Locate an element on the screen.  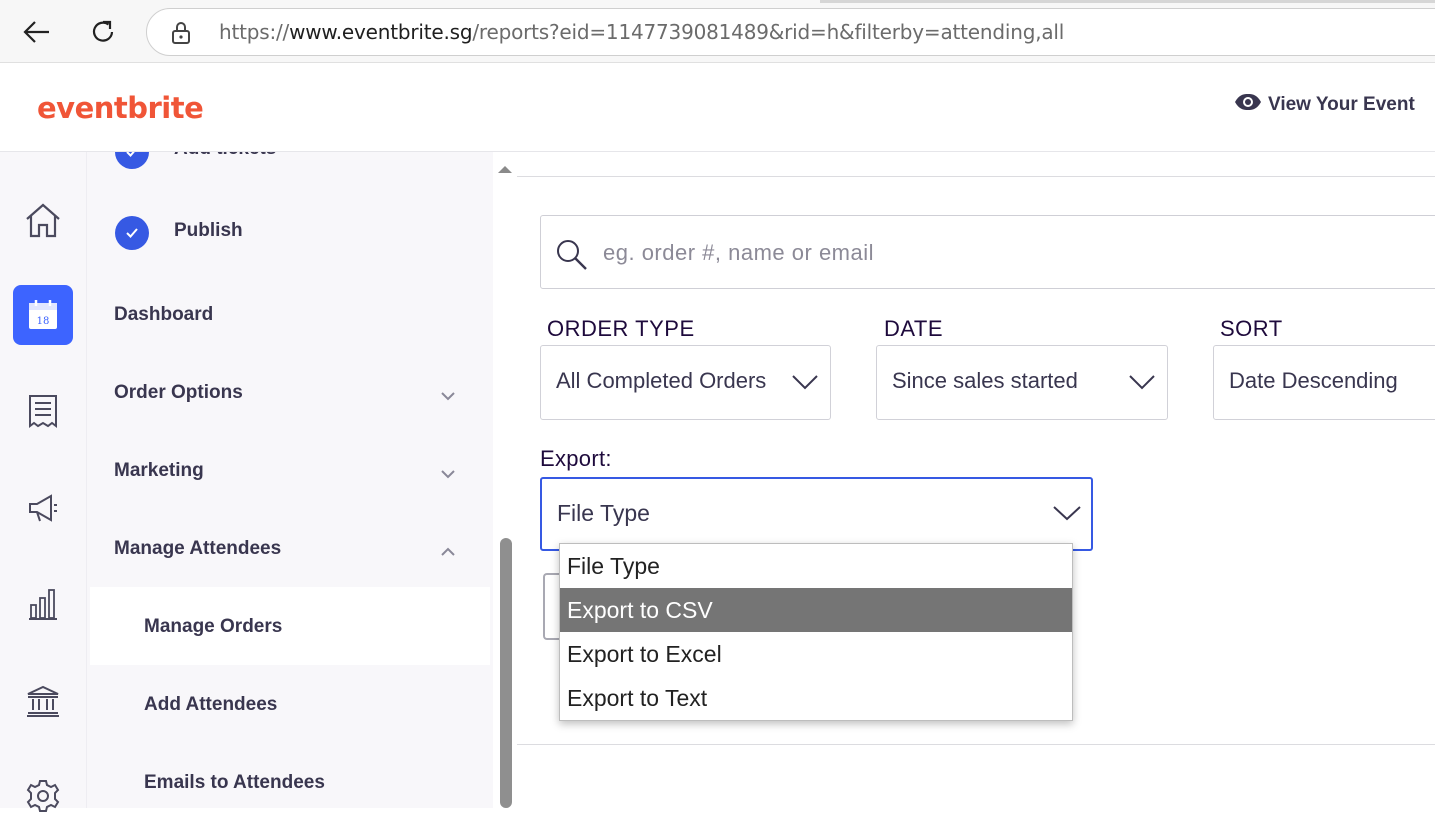
megaphone-icon is located at coordinates (43, 508).